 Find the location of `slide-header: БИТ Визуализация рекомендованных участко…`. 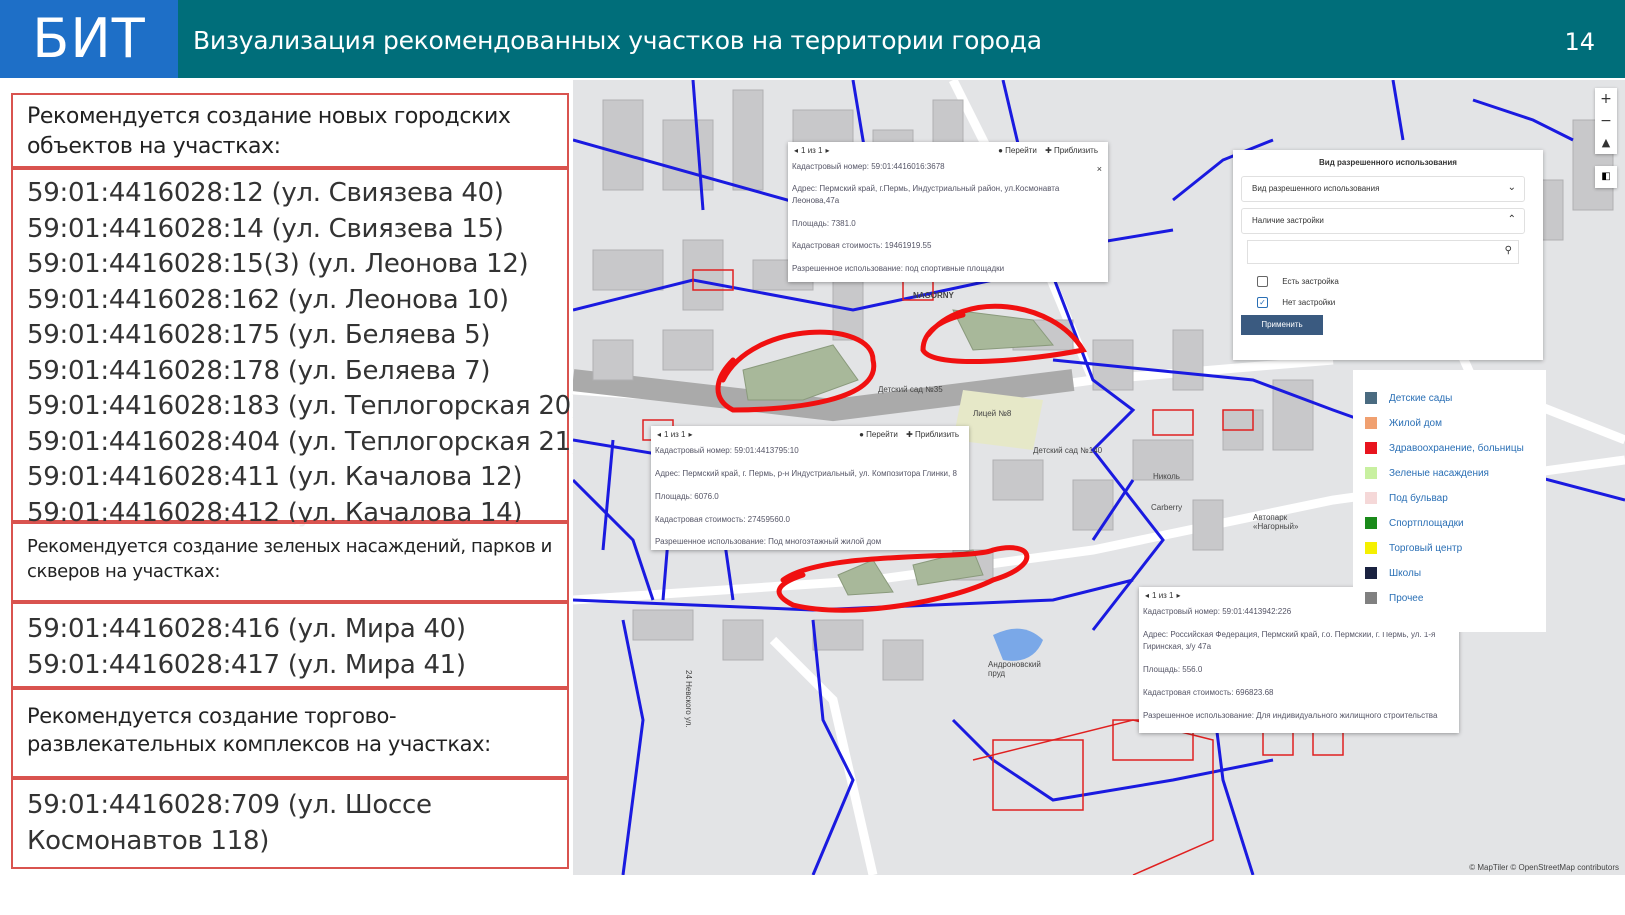

slide-header: БИТ Визуализация рекомендованных участко… is located at coordinates (812, 39).